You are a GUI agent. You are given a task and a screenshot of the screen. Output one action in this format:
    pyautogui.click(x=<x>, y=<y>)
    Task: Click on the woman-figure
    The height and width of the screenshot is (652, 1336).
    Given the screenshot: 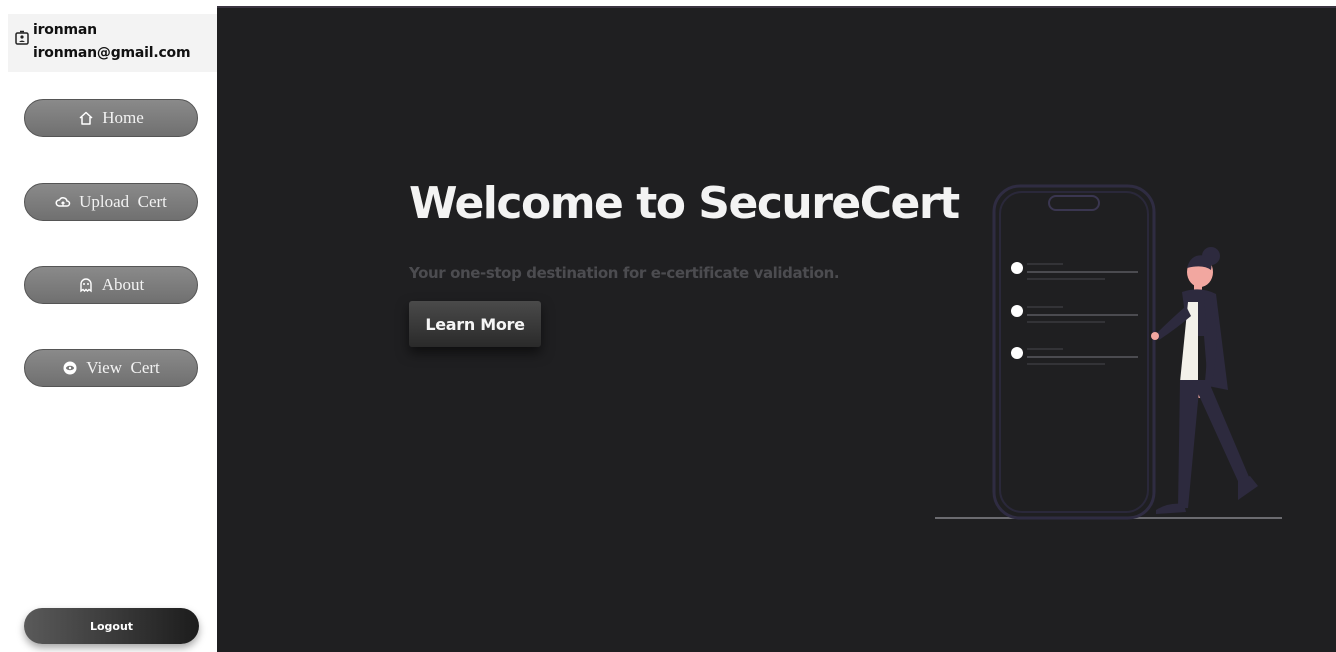 What is the action you would take?
    pyautogui.click(x=1204, y=380)
    